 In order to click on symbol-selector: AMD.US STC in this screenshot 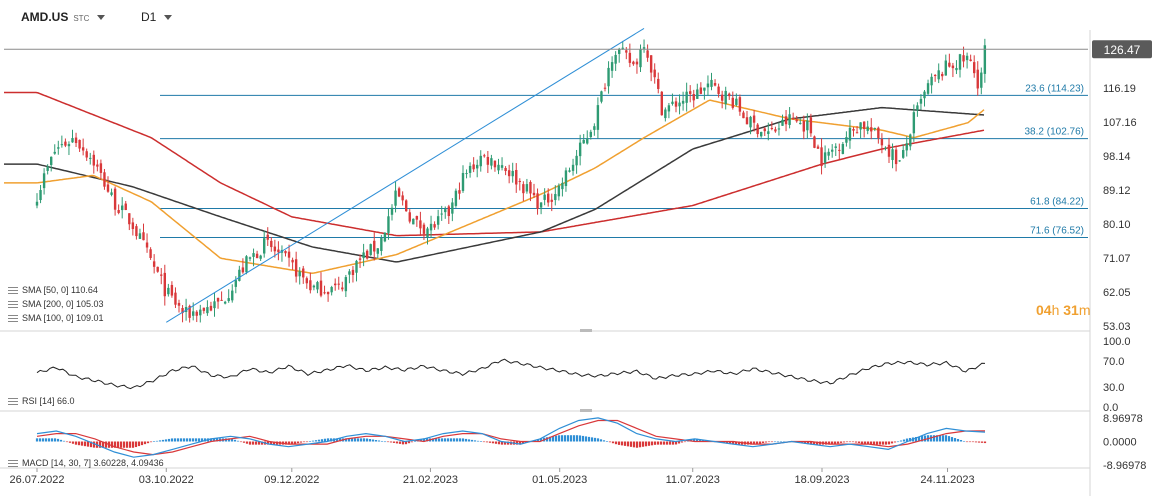, I will do `click(63, 17)`.